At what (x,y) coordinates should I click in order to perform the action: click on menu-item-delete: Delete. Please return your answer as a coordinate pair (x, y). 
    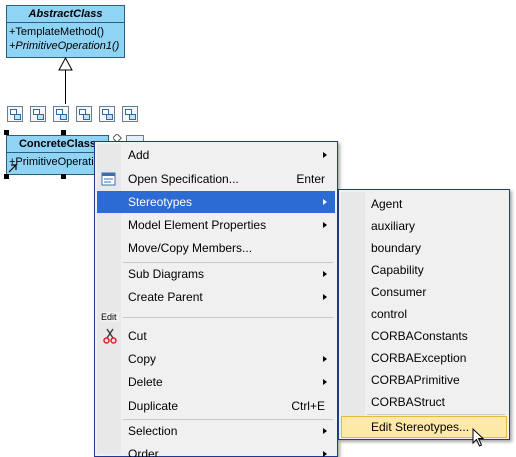
    Looking at the image, I should click on (216, 382).